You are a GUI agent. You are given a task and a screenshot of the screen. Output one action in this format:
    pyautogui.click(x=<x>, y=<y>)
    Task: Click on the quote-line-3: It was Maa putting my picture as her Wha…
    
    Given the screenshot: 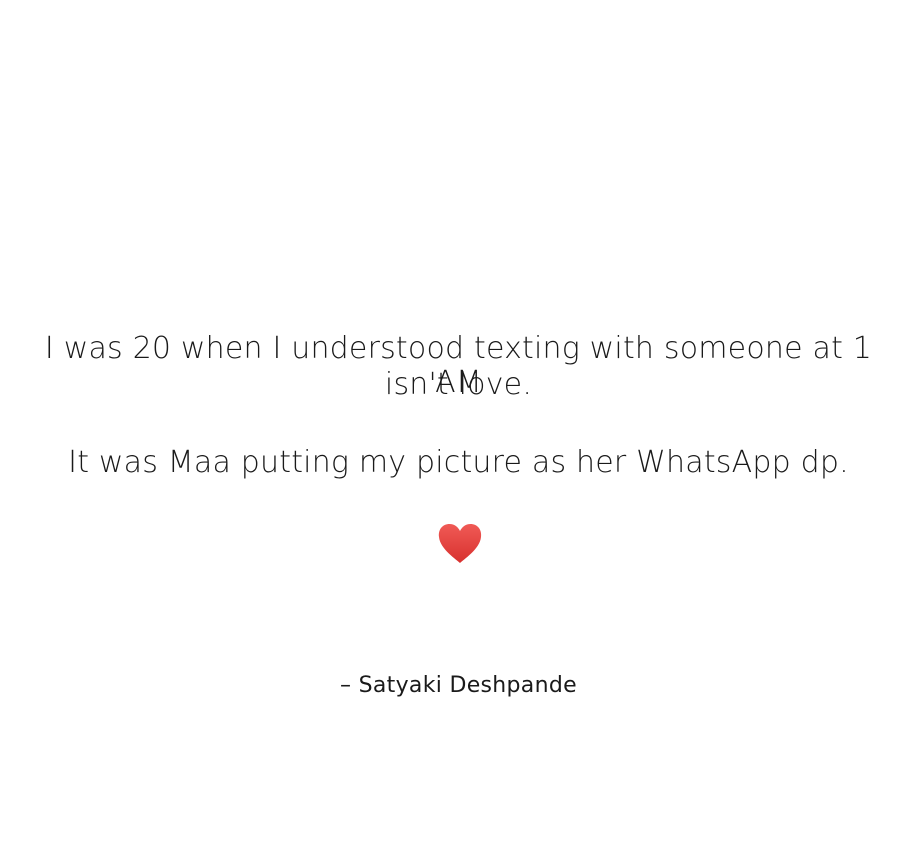 What is the action you would take?
    pyautogui.click(x=458, y=462)
    